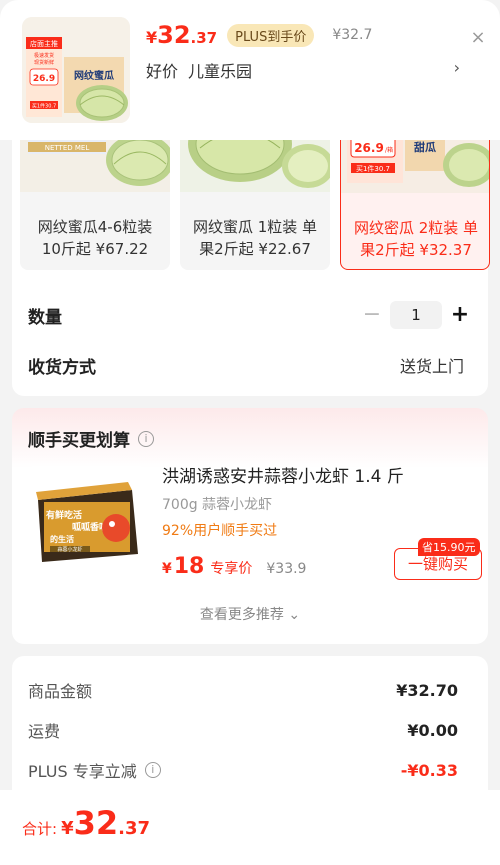 The width and height of the screenshot is (500, 865). I want to click on svg-text: 现货新鲜, so click(44, 62).